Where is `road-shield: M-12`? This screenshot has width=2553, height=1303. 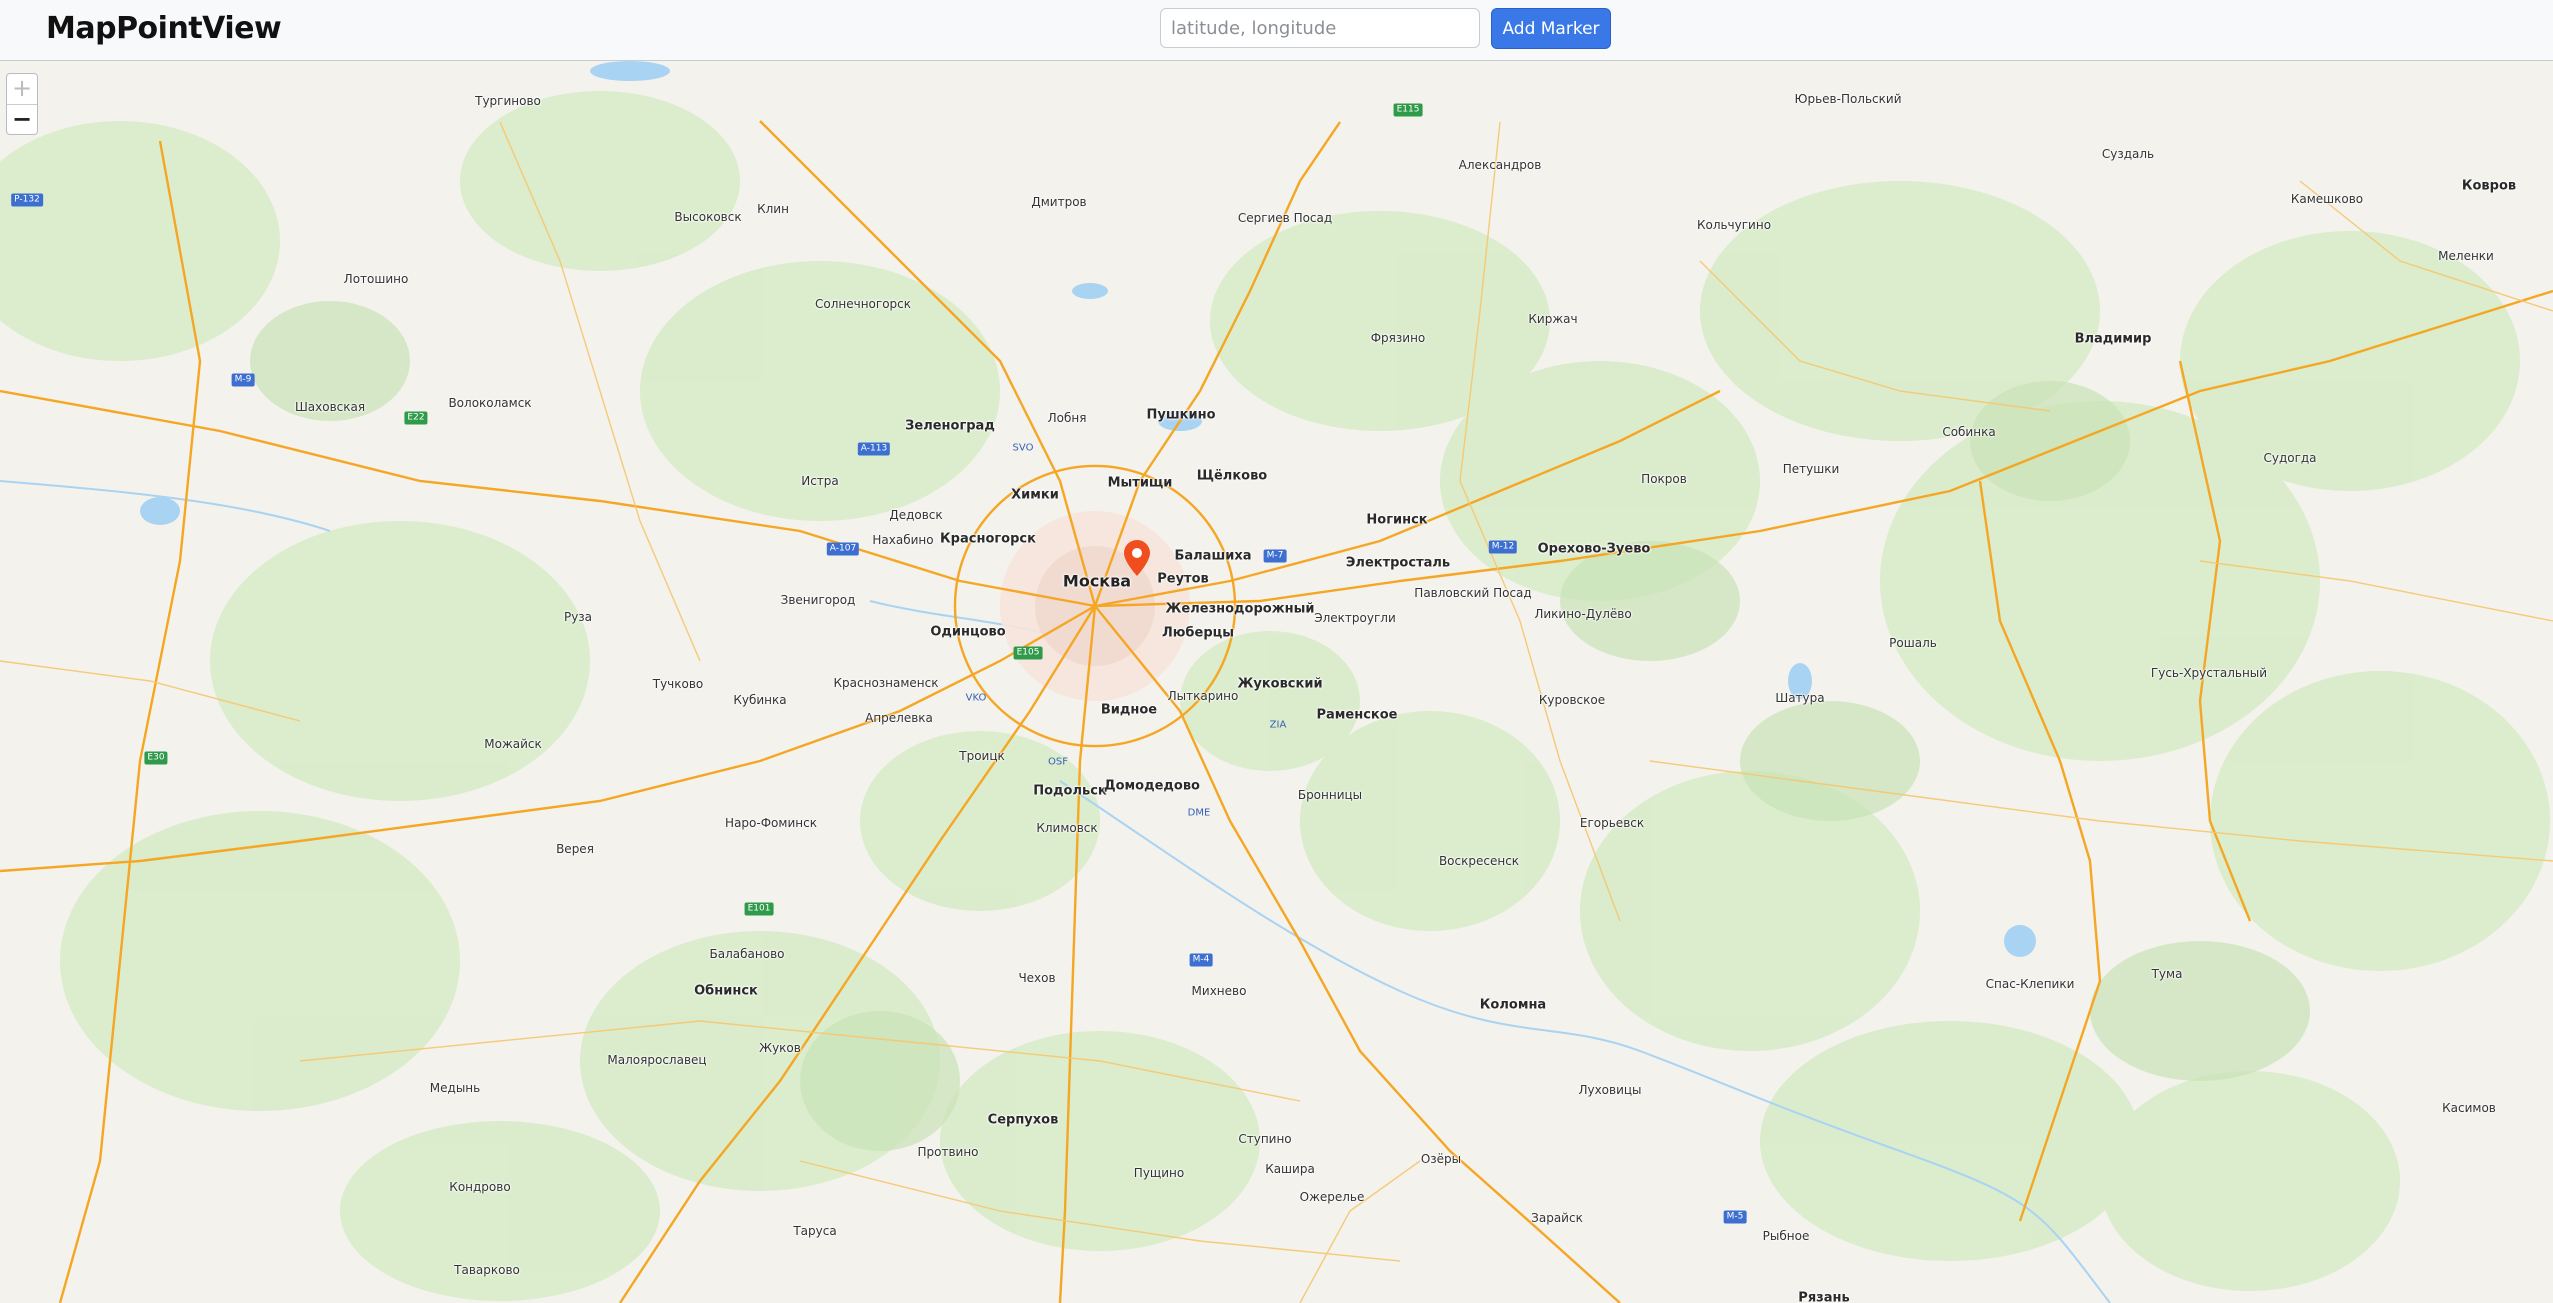 road-shield: M-12 is located at coordinates (1503, 547).